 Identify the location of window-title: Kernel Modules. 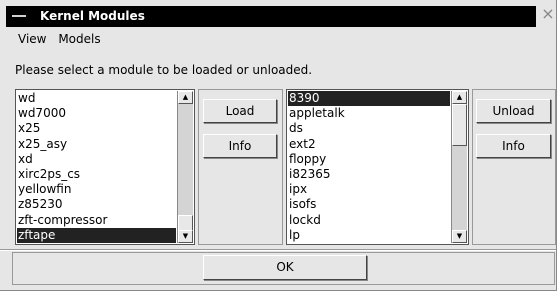
(92, 16).